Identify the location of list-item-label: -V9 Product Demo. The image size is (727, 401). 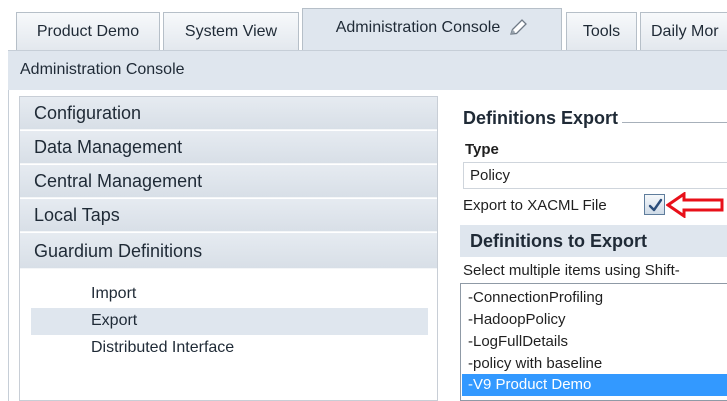
(530, 384).